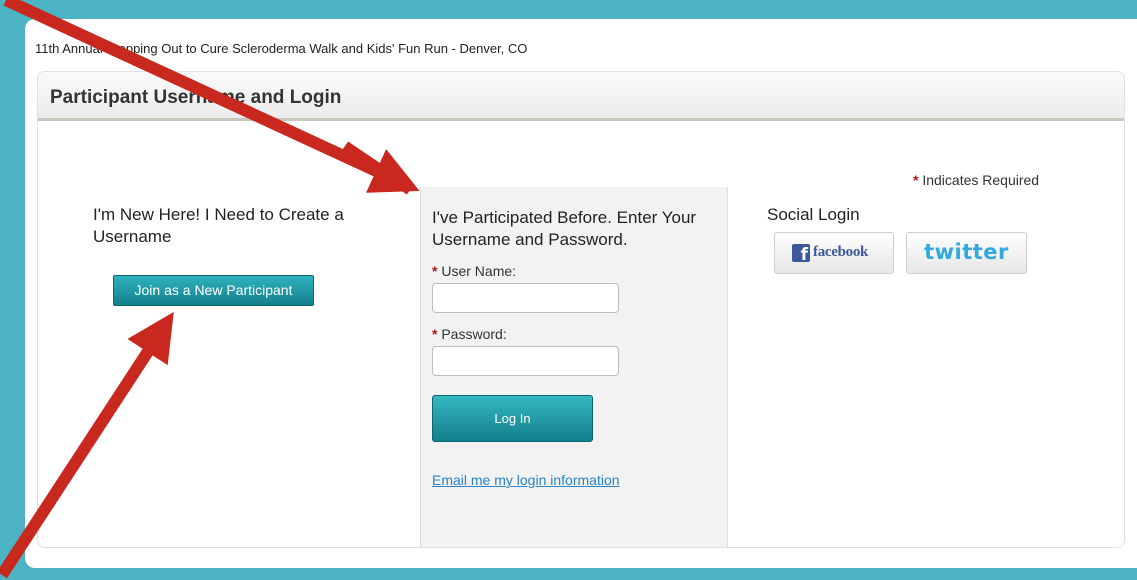 The height and width of the screenshot is (580, 1137). I want to click on twitter-logo: twitter, so click(966, 252).